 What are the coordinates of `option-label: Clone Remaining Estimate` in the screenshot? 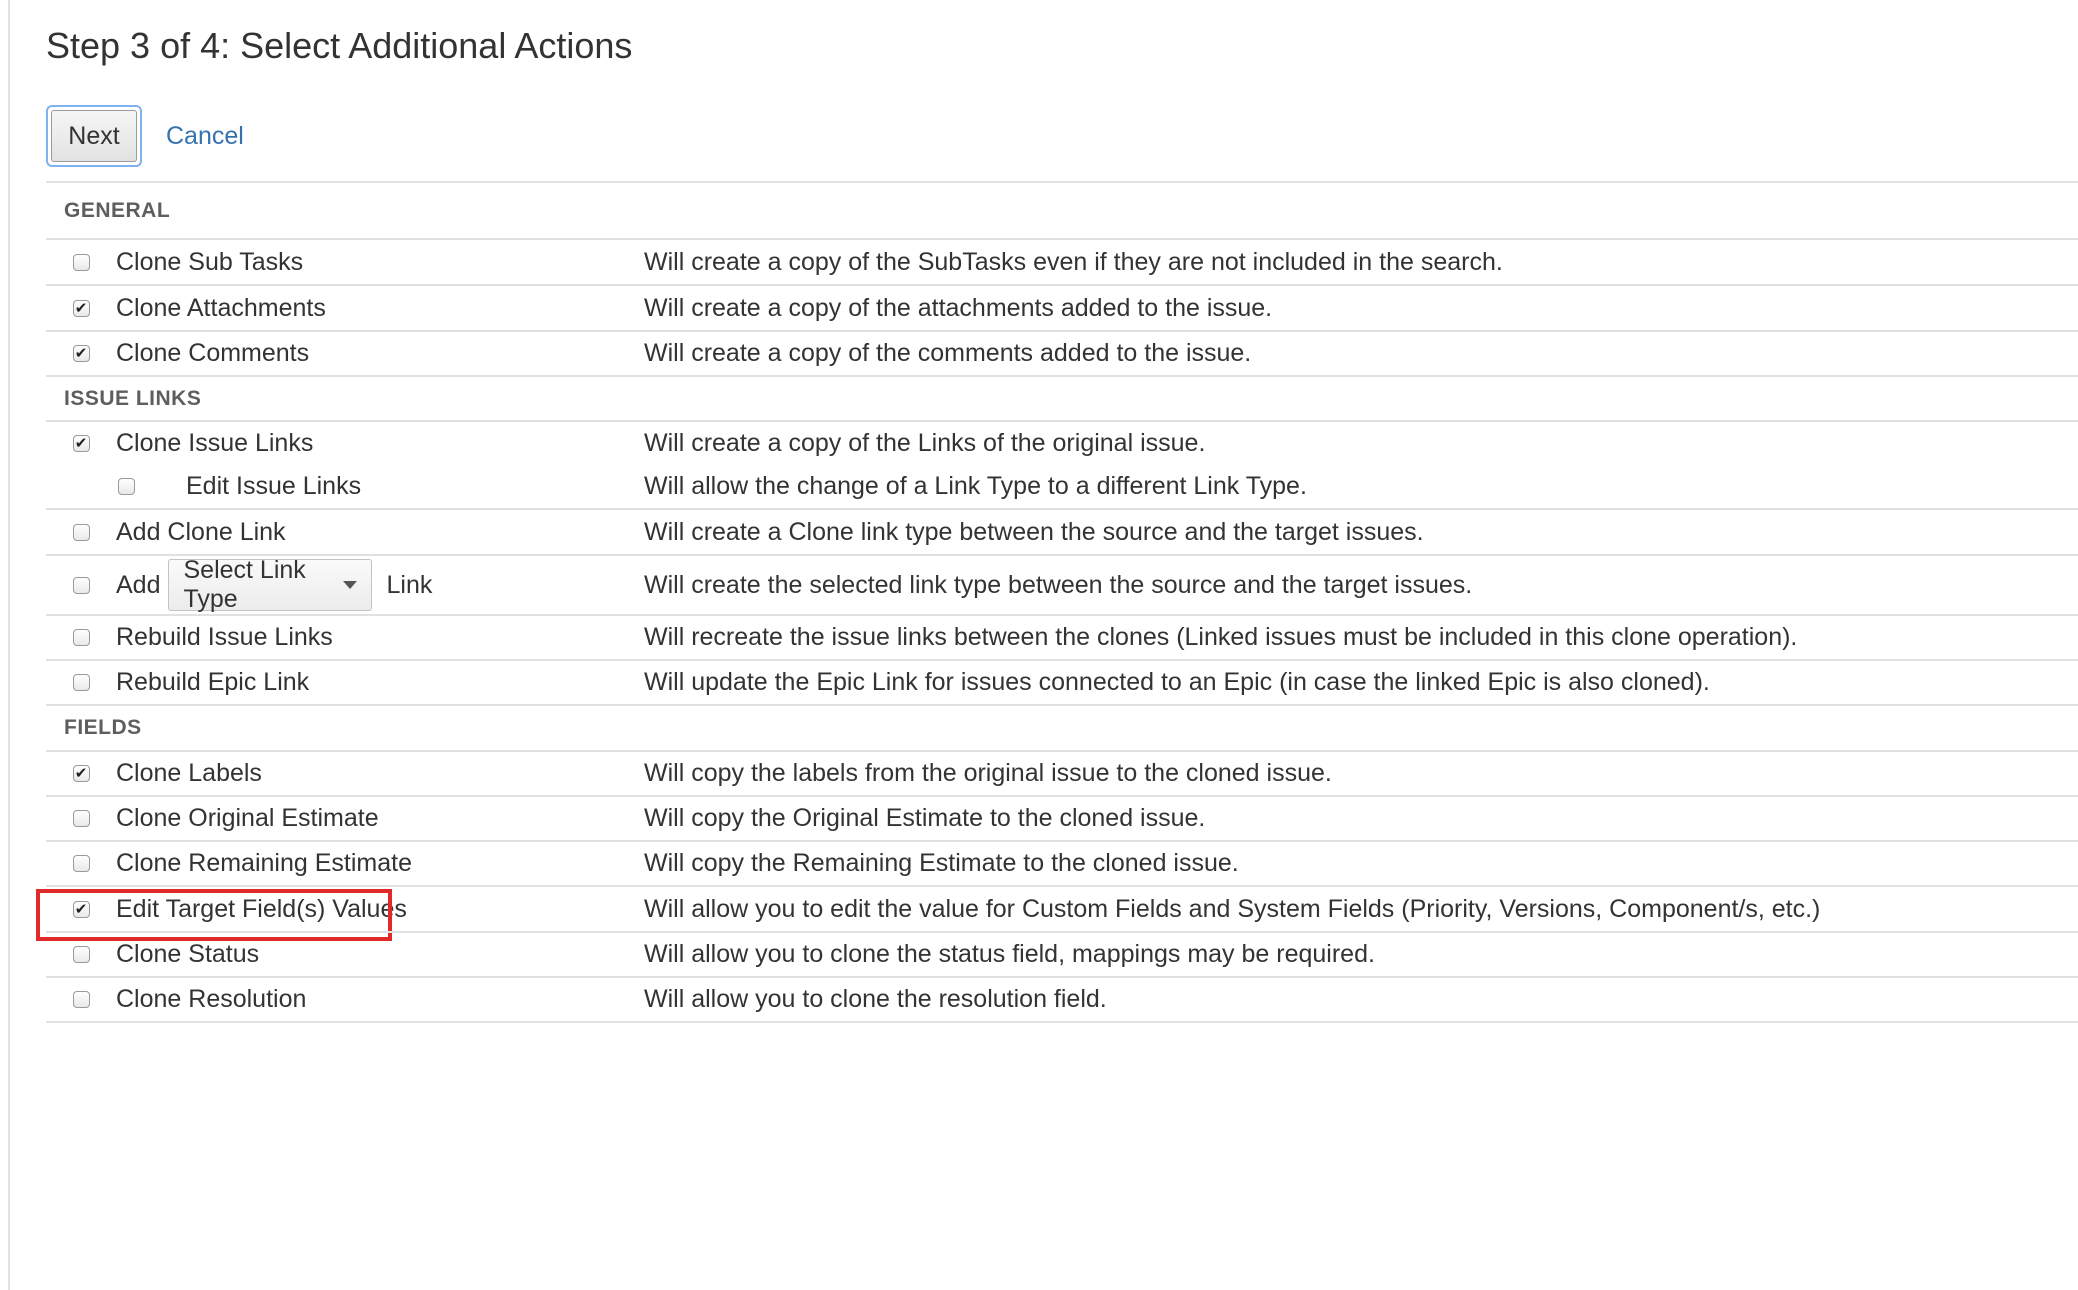 It's located at (264, 863).